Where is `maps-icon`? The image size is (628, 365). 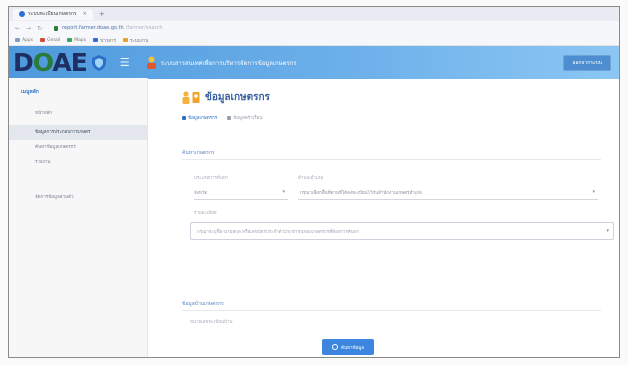 maps-icon is located at coordinates (70, 40).